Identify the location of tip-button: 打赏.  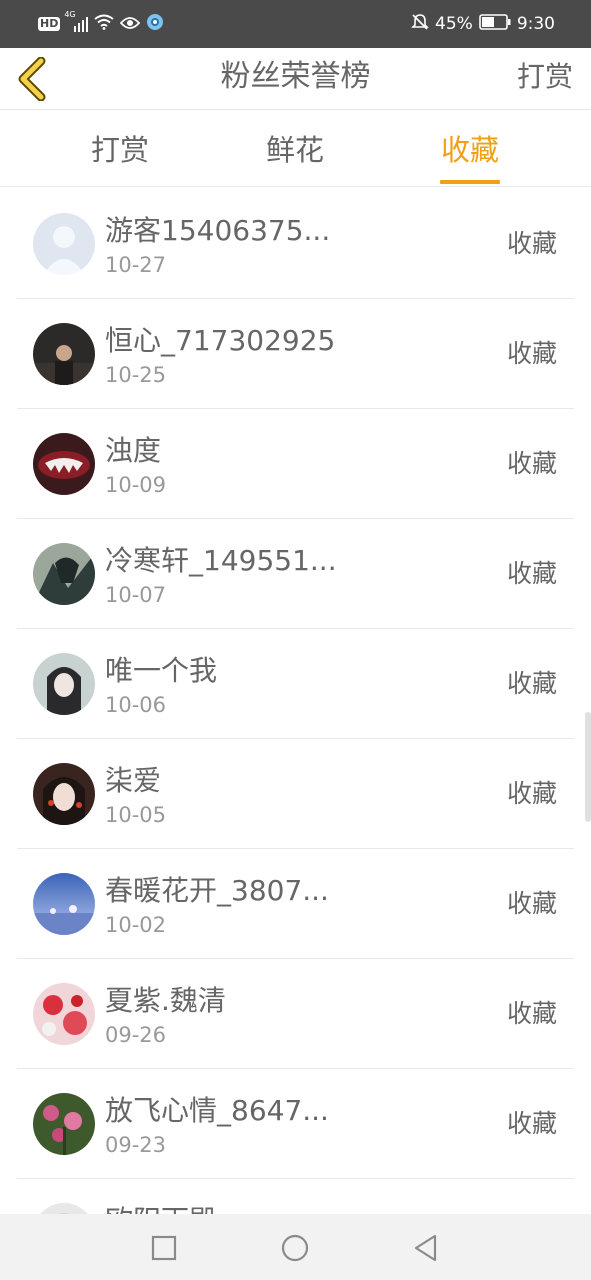
(545, 79).